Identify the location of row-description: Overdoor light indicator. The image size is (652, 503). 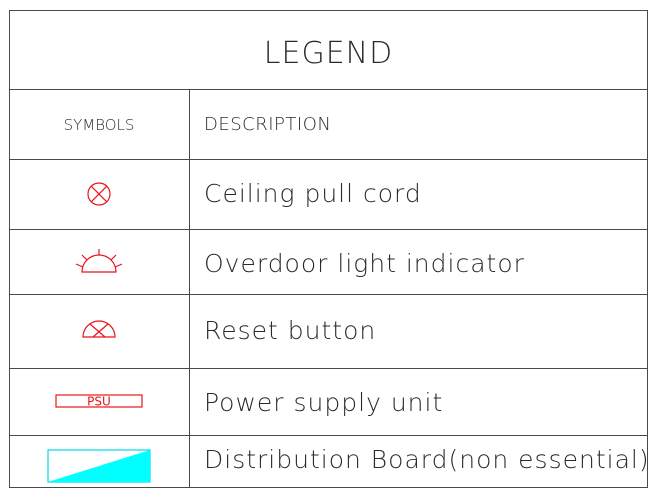
(364, 263).